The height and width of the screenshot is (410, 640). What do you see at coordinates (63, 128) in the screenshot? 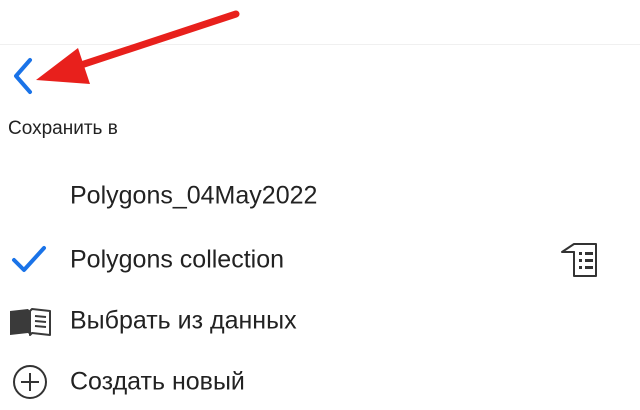
I see `save-to-label: Сохранить в` at bounding box center [63, 128].